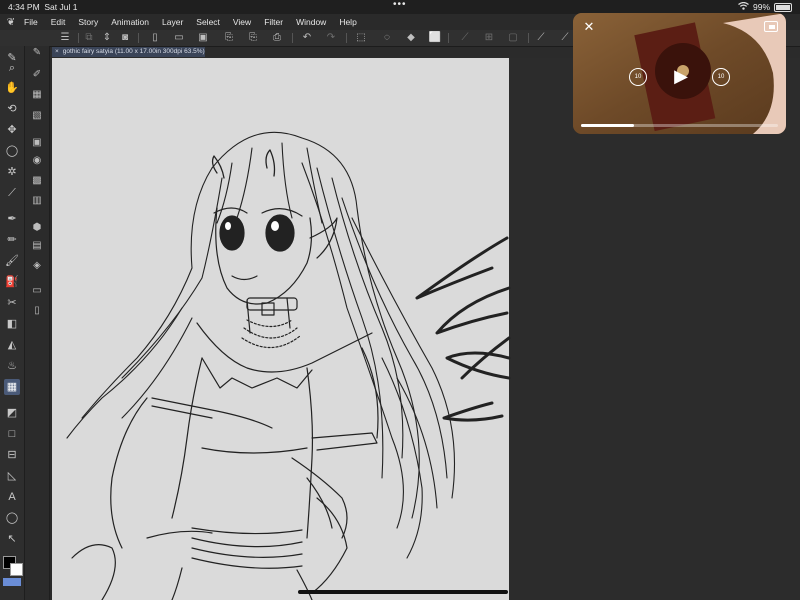  I want to click on navigator-icon: ▣, so click(37, 143).